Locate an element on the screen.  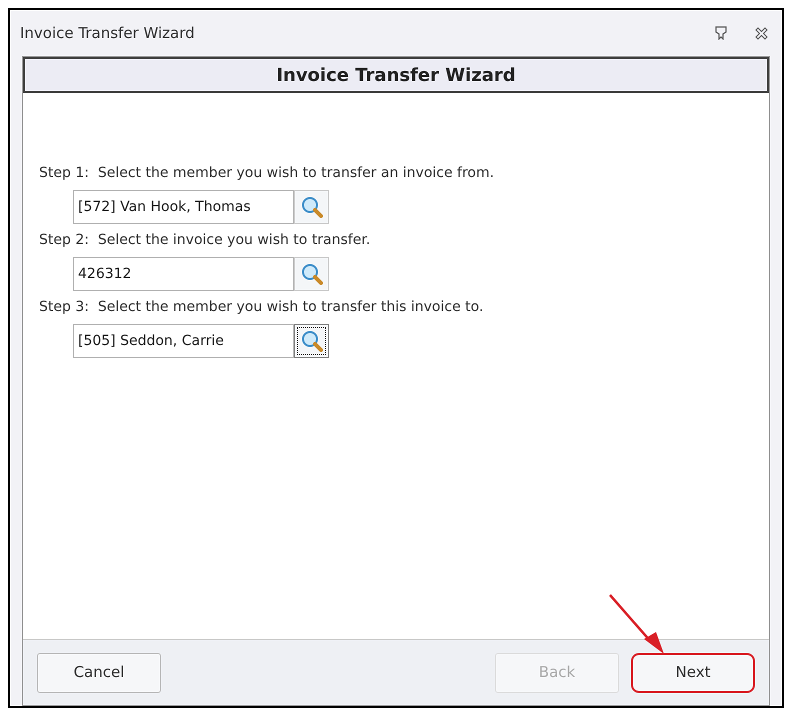
wizard-header: Invoice Transfer Wizard is located at coordinates (396, 75).